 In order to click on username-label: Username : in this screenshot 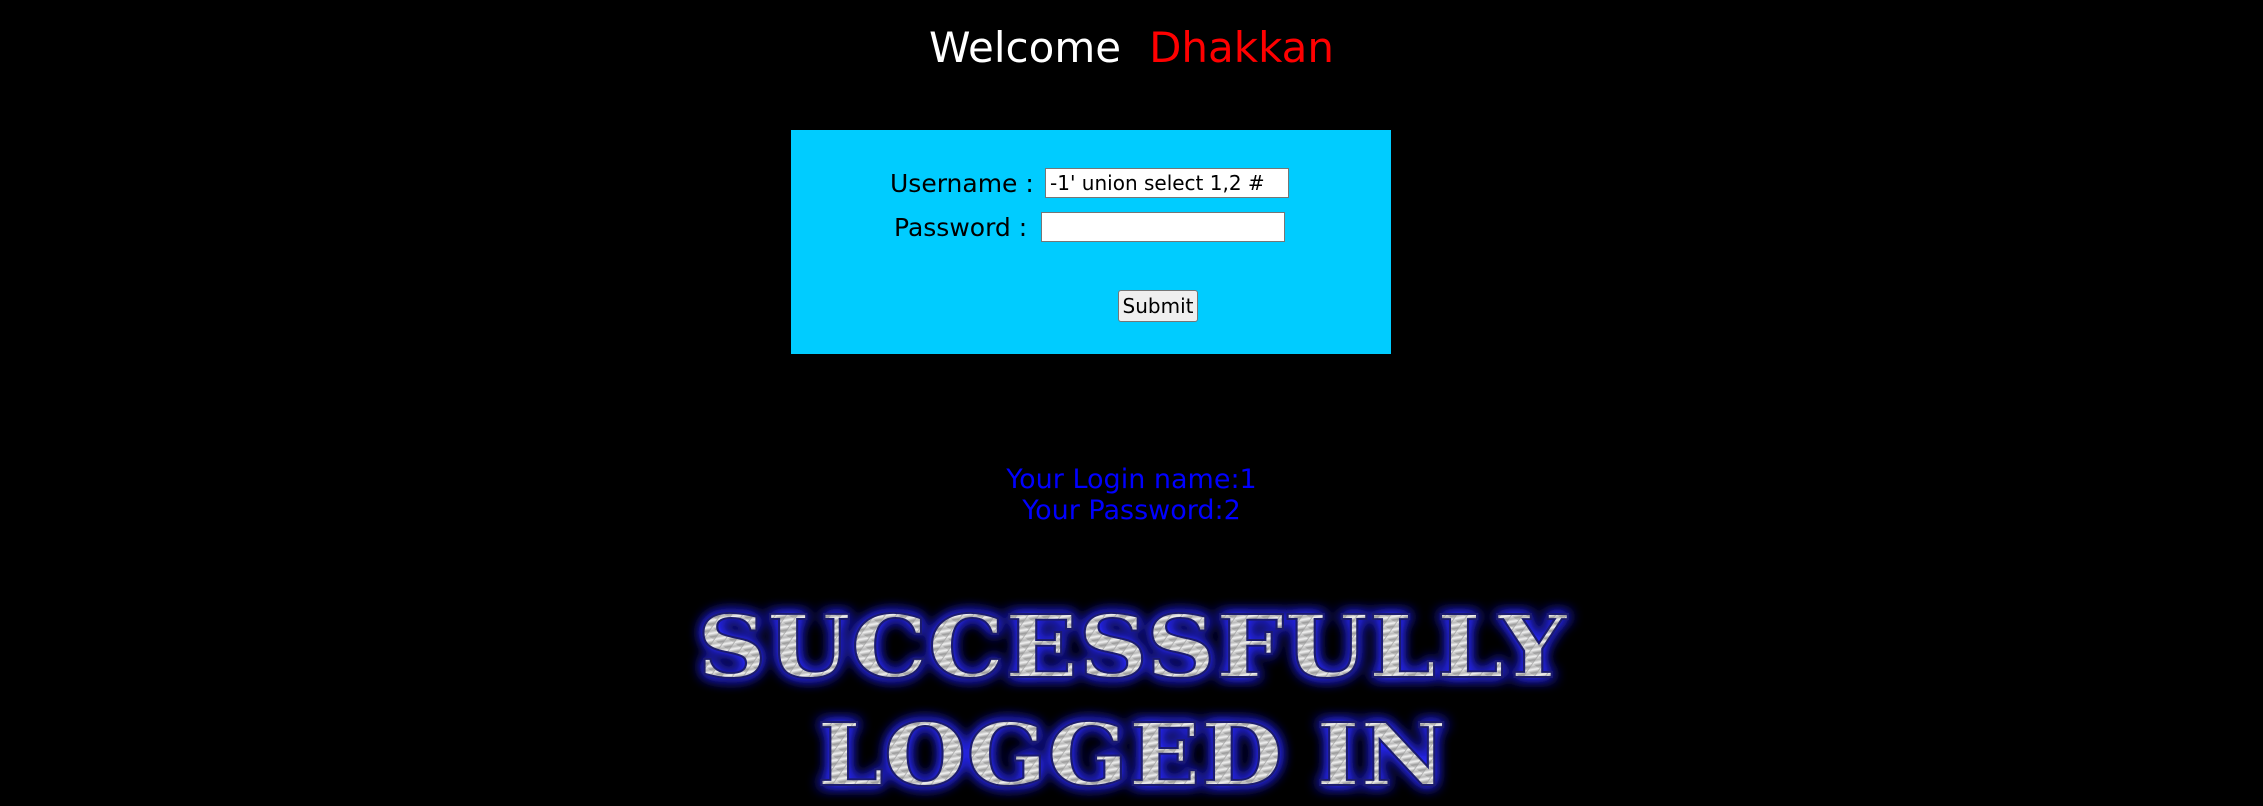, I will do `click(962, 183)`.